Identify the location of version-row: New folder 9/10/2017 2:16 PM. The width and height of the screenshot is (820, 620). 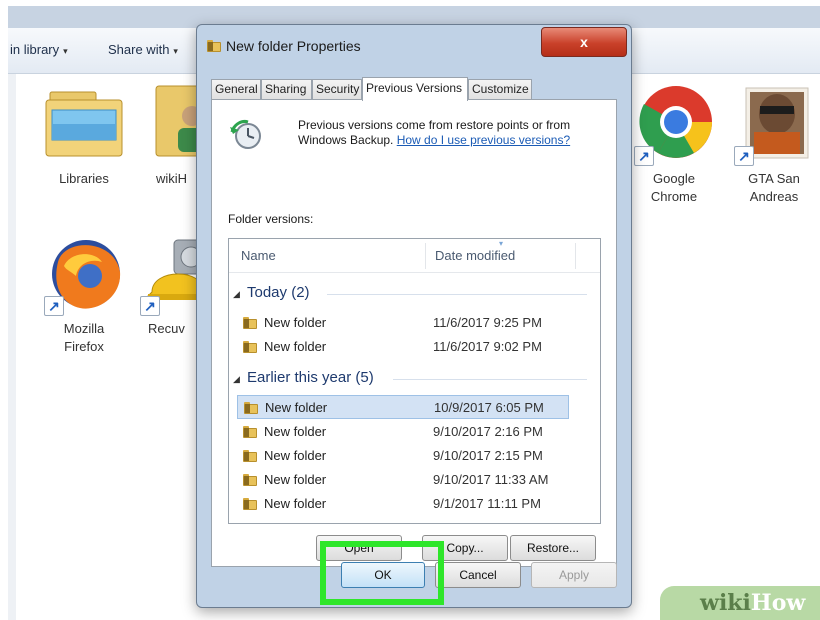
(403, 432).